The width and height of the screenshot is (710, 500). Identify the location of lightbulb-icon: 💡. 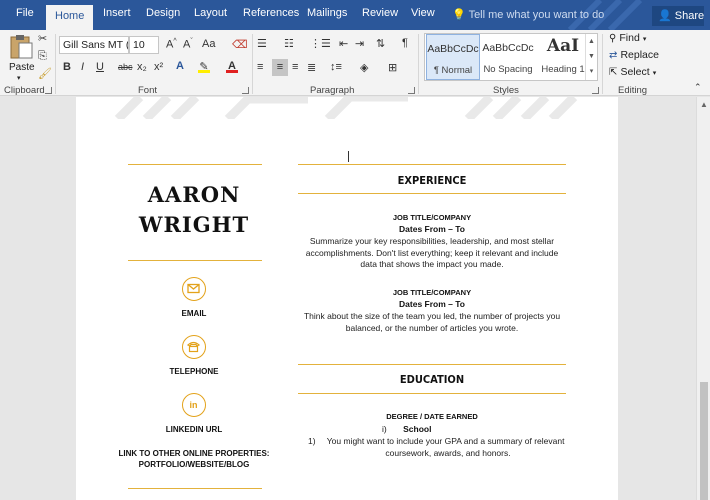
(459, 15).